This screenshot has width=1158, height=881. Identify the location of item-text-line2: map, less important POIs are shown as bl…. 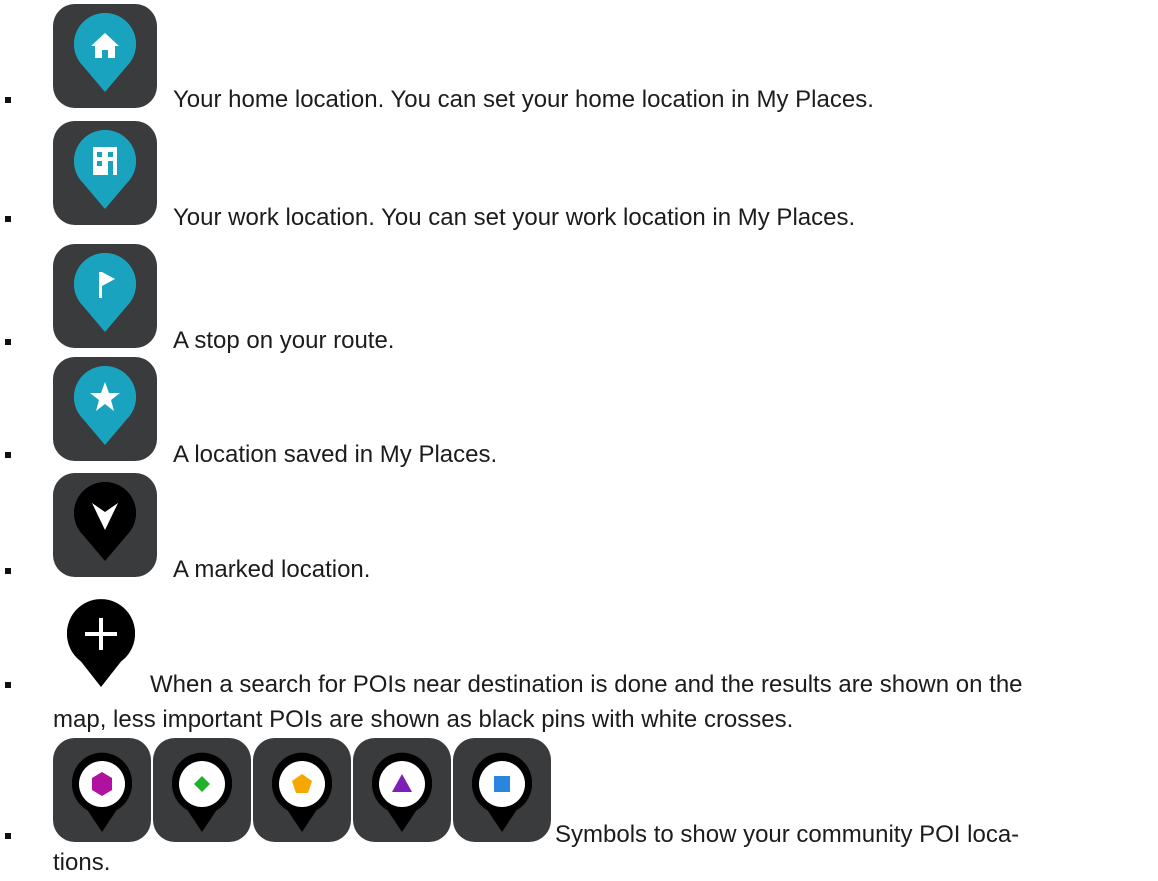
(423, 719).